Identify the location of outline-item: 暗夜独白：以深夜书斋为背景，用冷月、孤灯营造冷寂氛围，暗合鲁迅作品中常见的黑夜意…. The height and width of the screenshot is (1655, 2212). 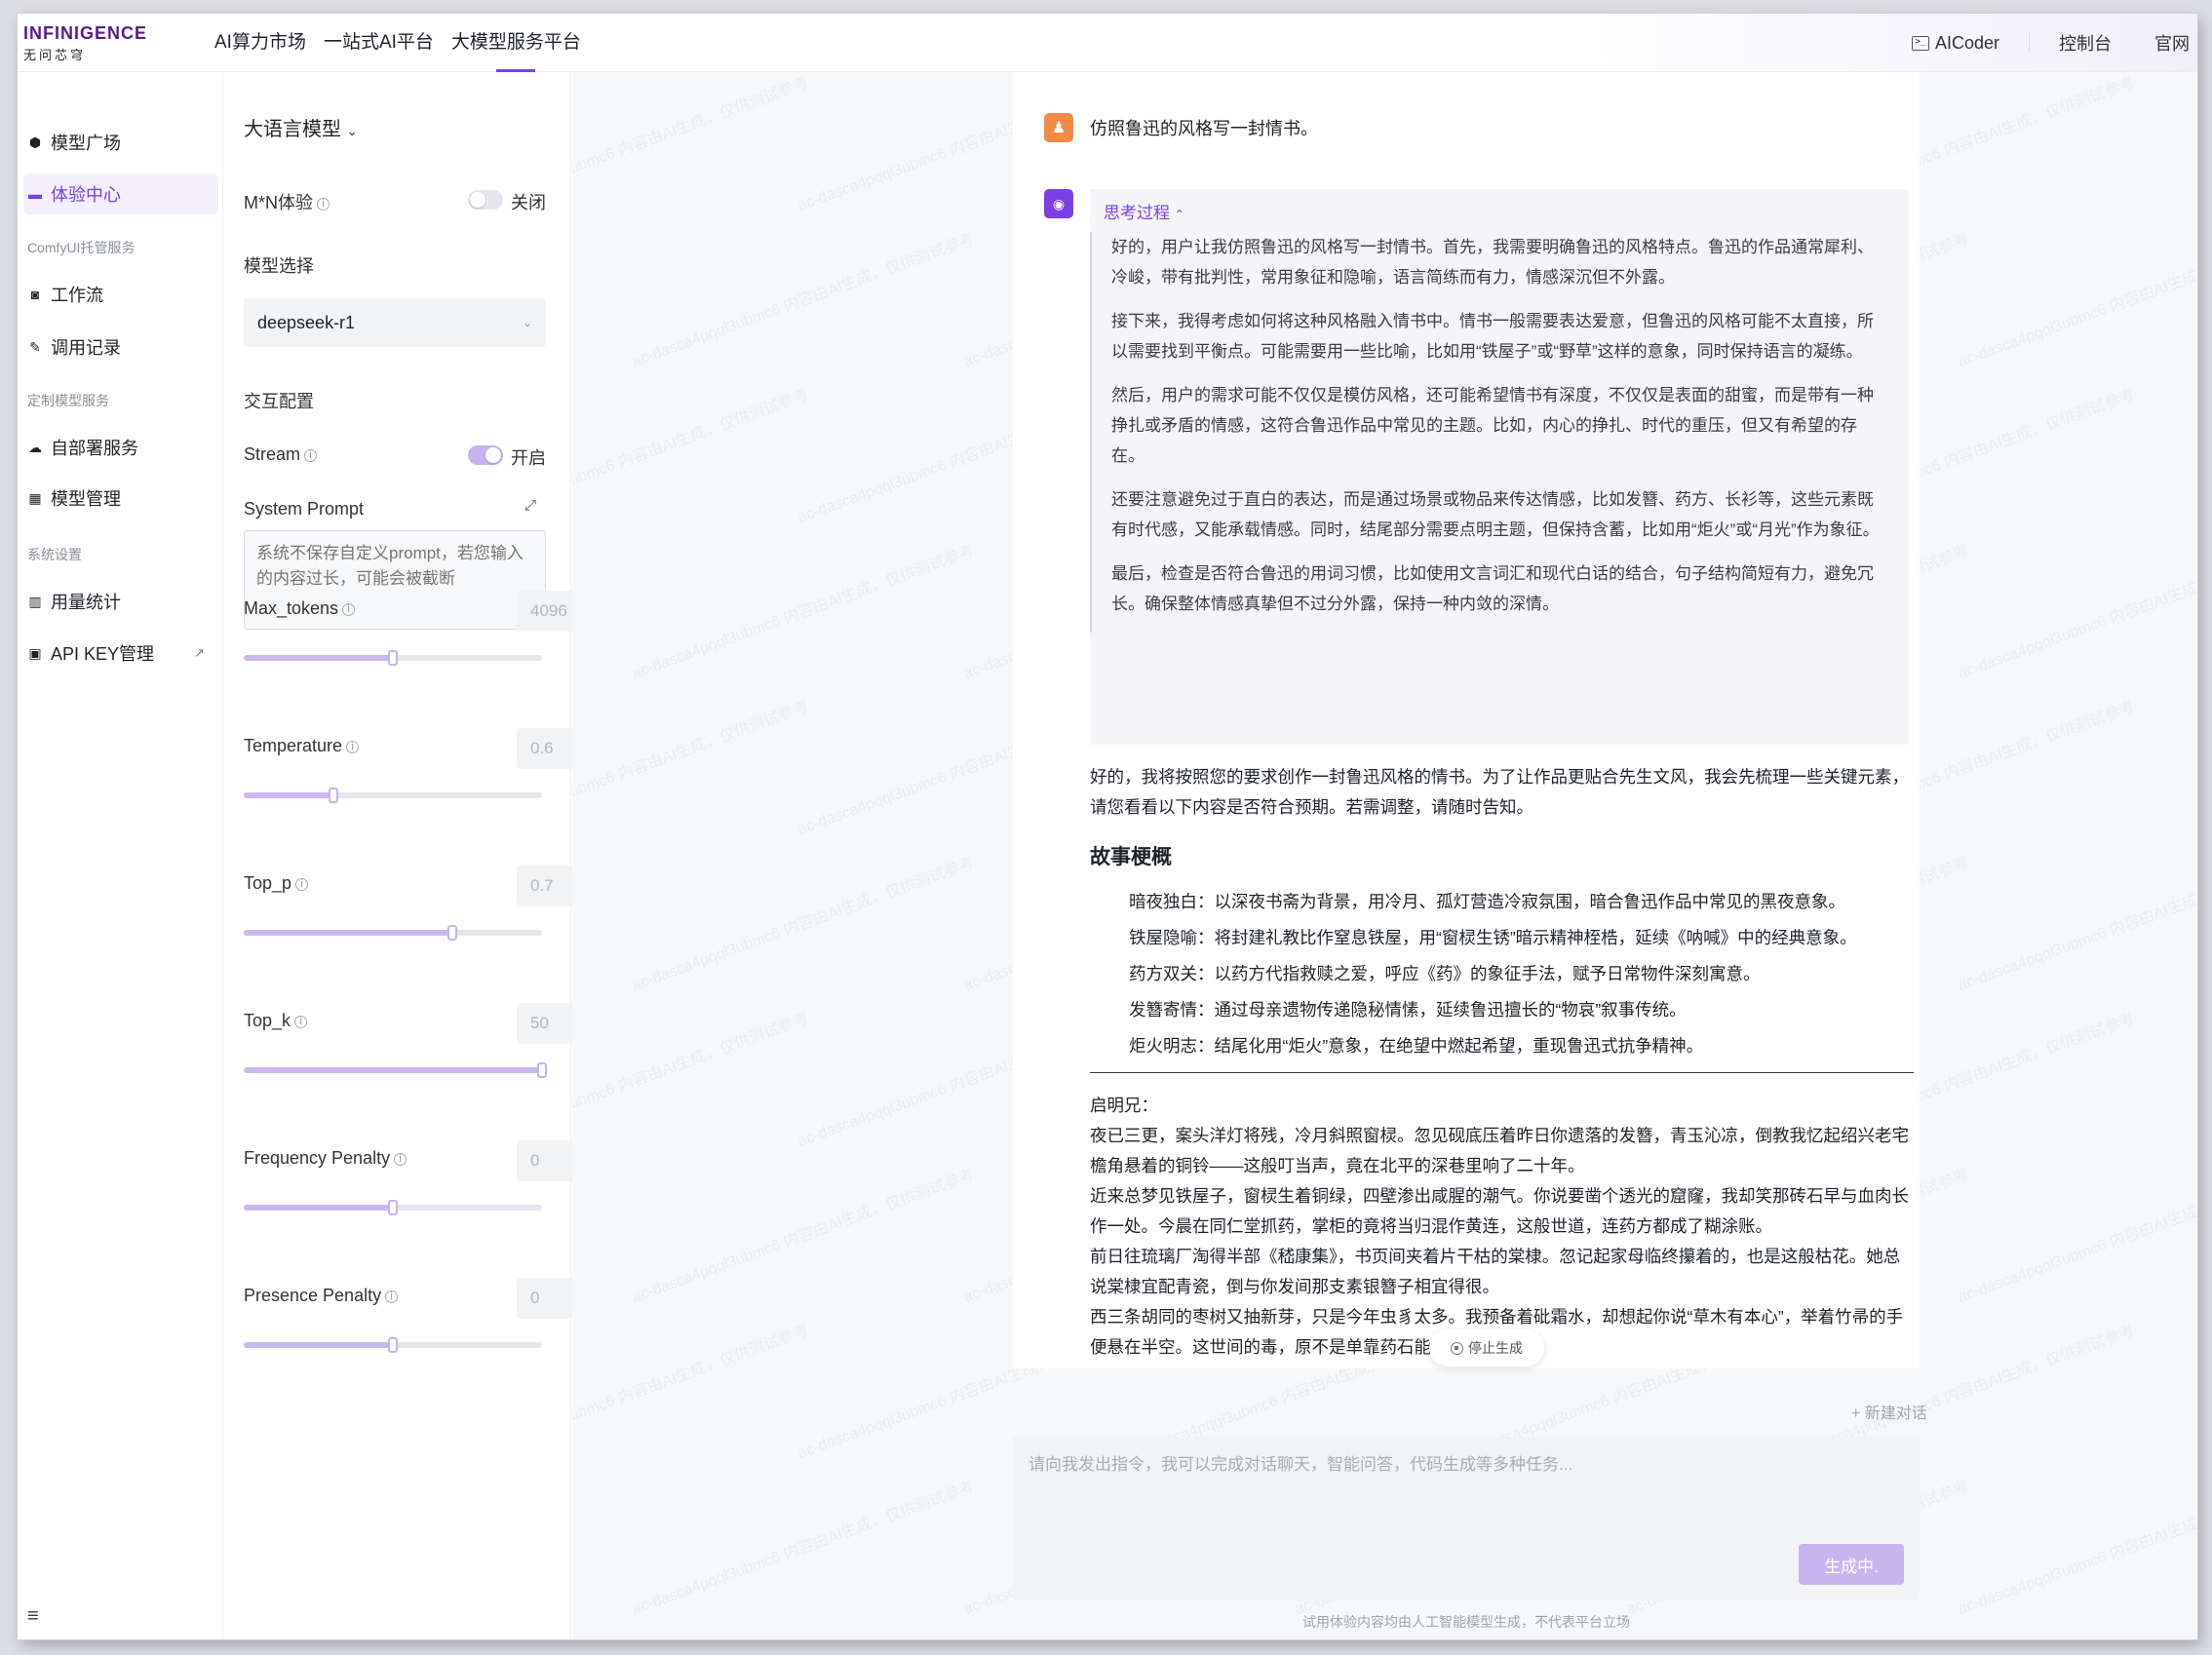
(1487, 902).